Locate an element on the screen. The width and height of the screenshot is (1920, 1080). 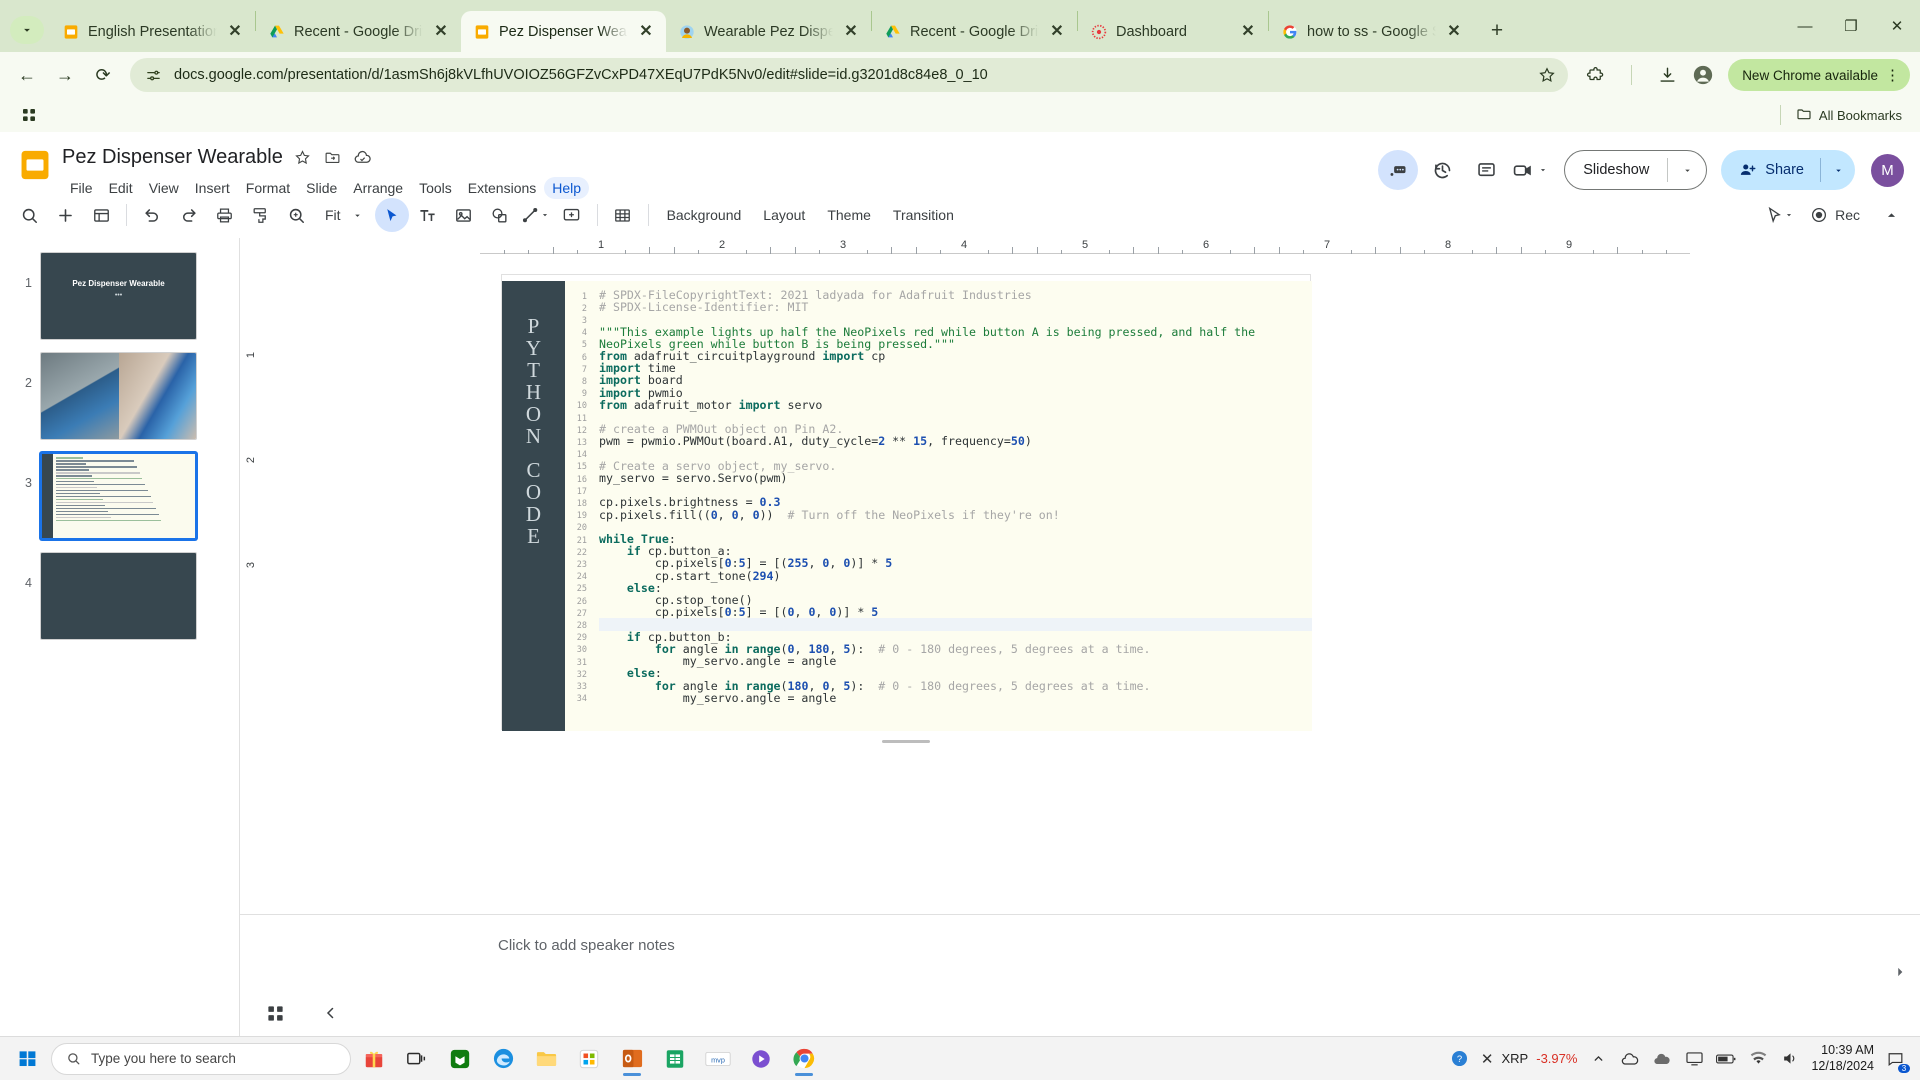
theme-button: Theme is located at coordinates (849, 215).